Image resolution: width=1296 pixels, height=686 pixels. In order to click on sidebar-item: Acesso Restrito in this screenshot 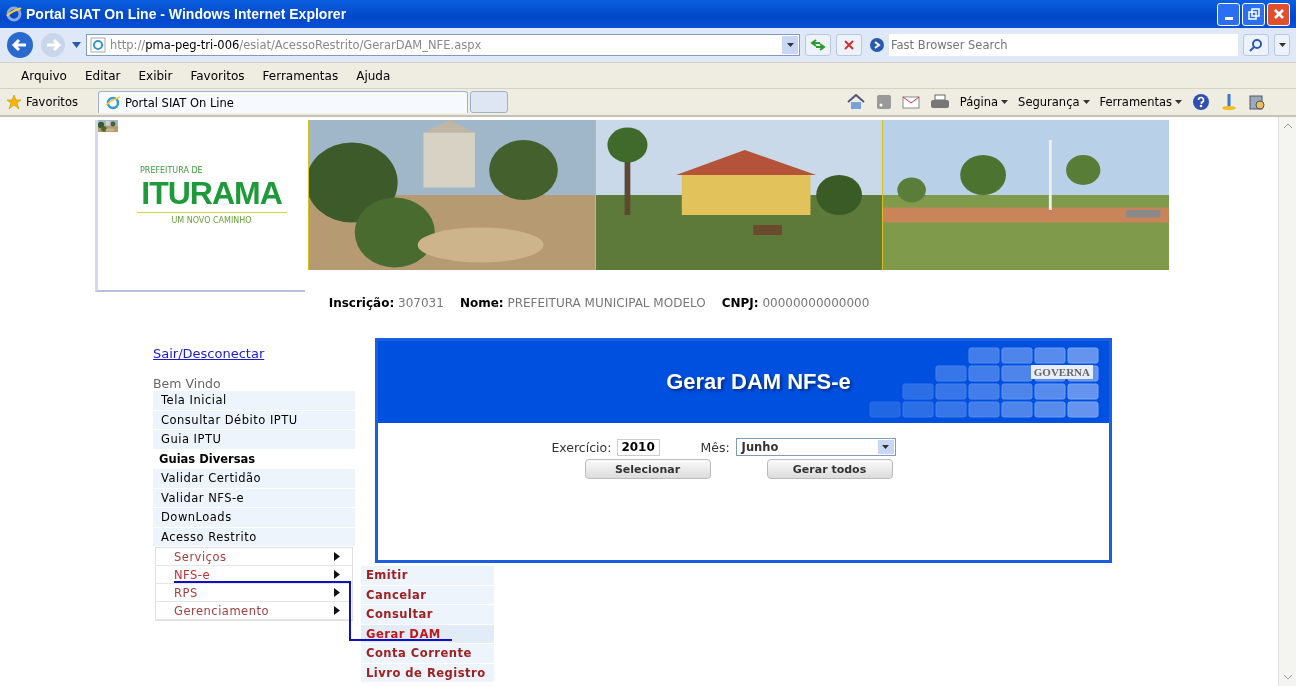, I will do `click(254, 537)`.